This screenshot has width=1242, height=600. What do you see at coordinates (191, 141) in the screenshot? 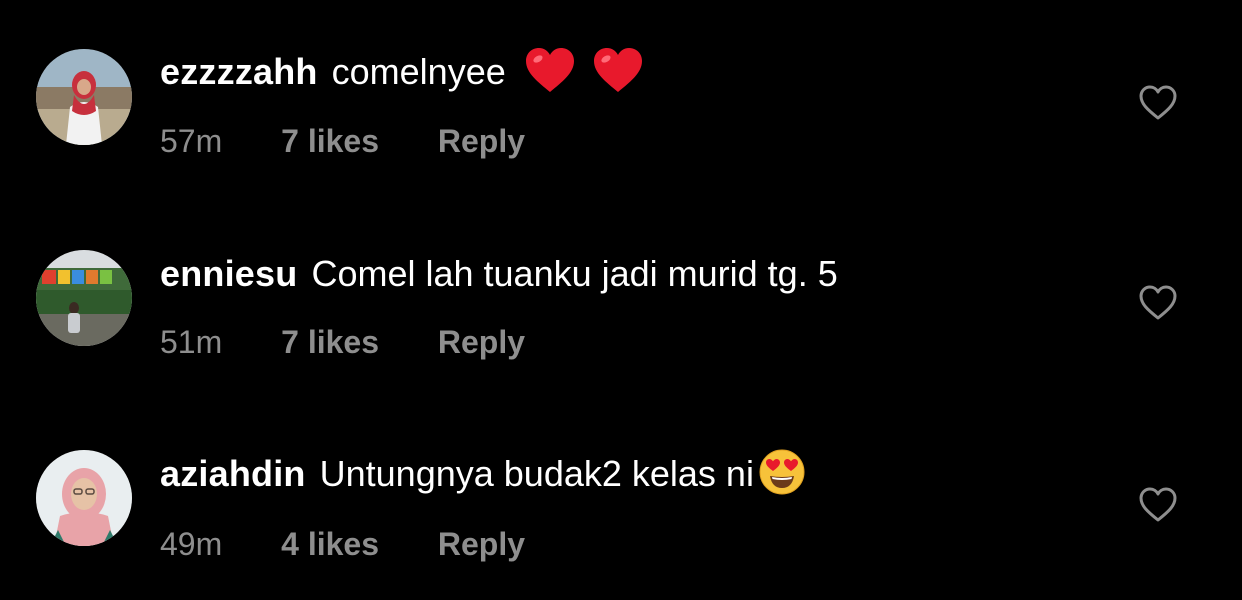
I see `comment-time: 57m` at bounding box center [191, 141].